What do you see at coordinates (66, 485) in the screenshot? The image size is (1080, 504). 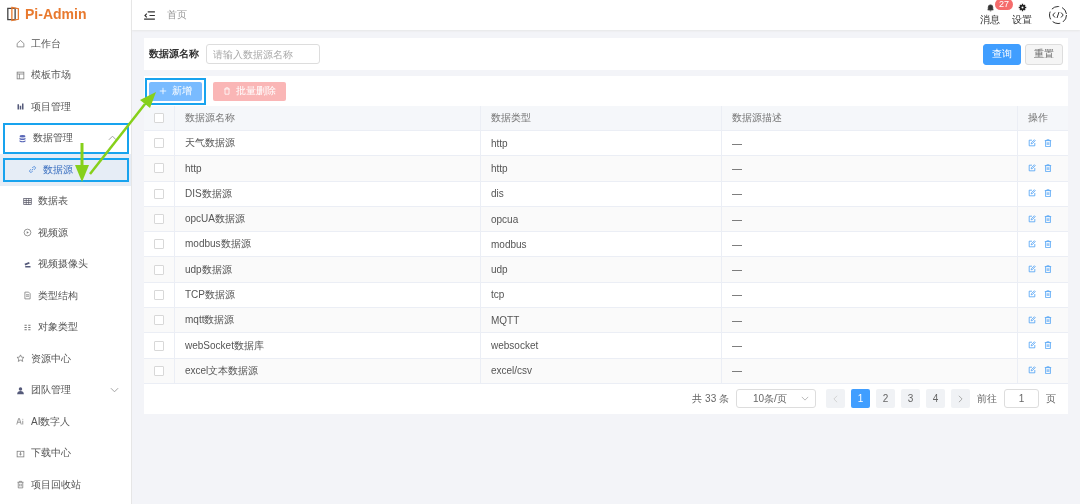 I see `sidebar-item: 项目回收站` at bounding box center [66, 485].